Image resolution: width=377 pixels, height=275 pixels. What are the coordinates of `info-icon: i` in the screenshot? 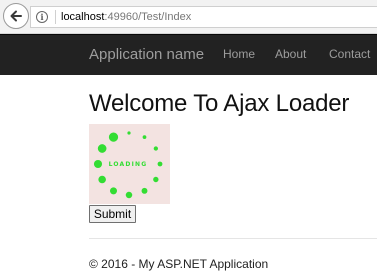 It's located at (42, 17).